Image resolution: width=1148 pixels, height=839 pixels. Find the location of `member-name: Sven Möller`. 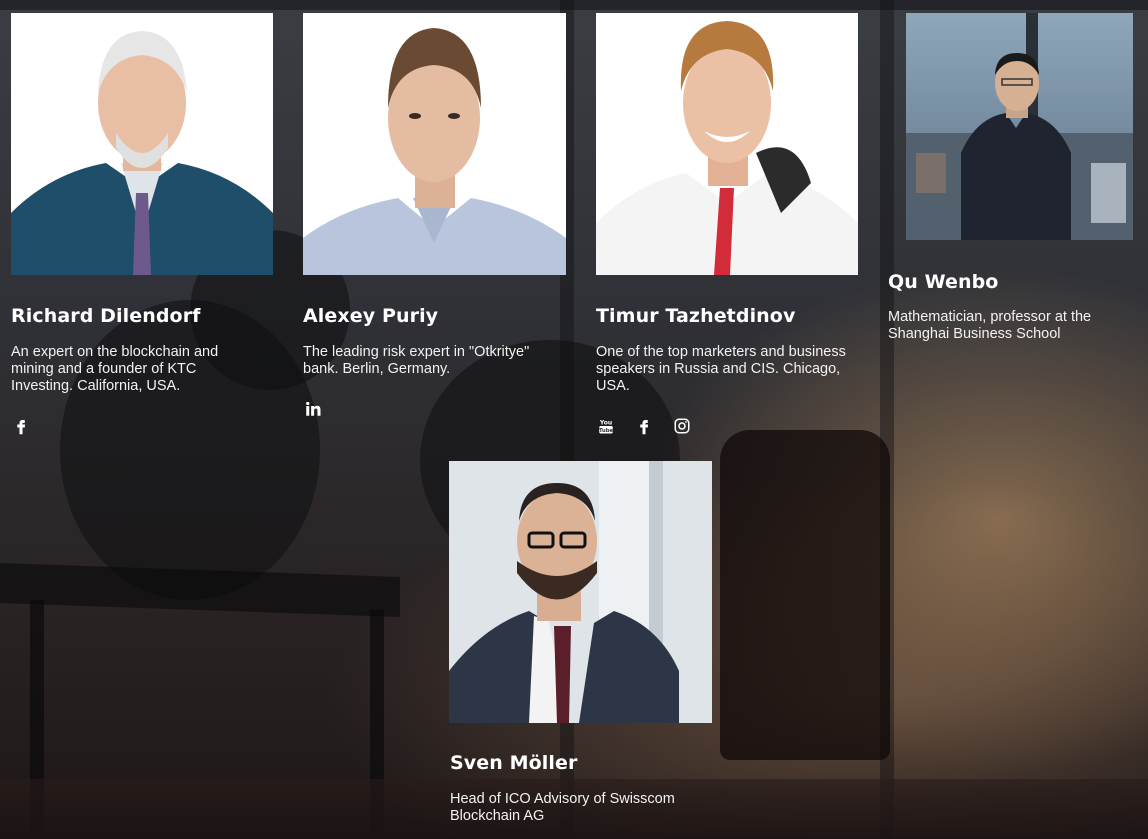

member-name: Sven Möller is located at coordinates (514, 763).